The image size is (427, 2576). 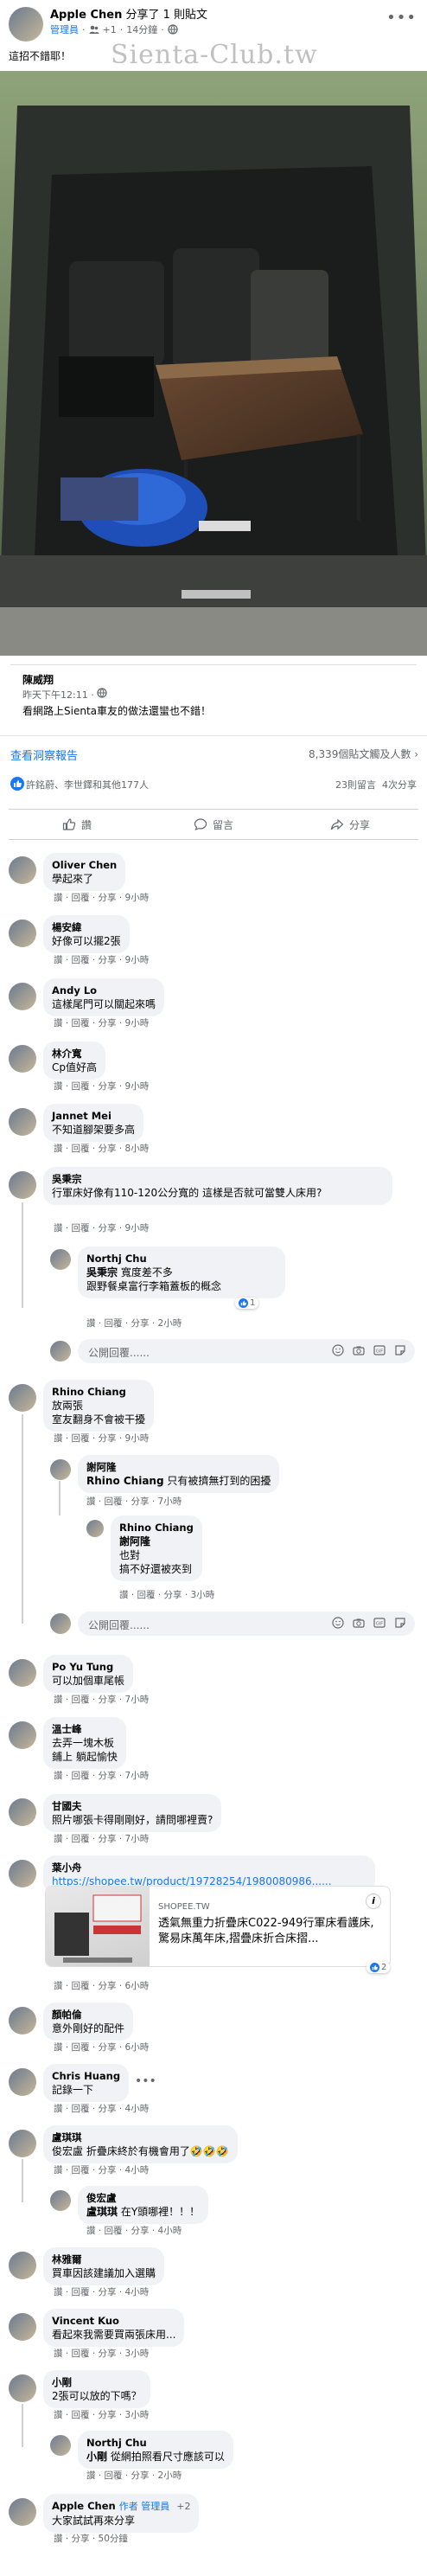 I want to click on reply-mention: 吳秉宗, so click(x=102, y=1272).